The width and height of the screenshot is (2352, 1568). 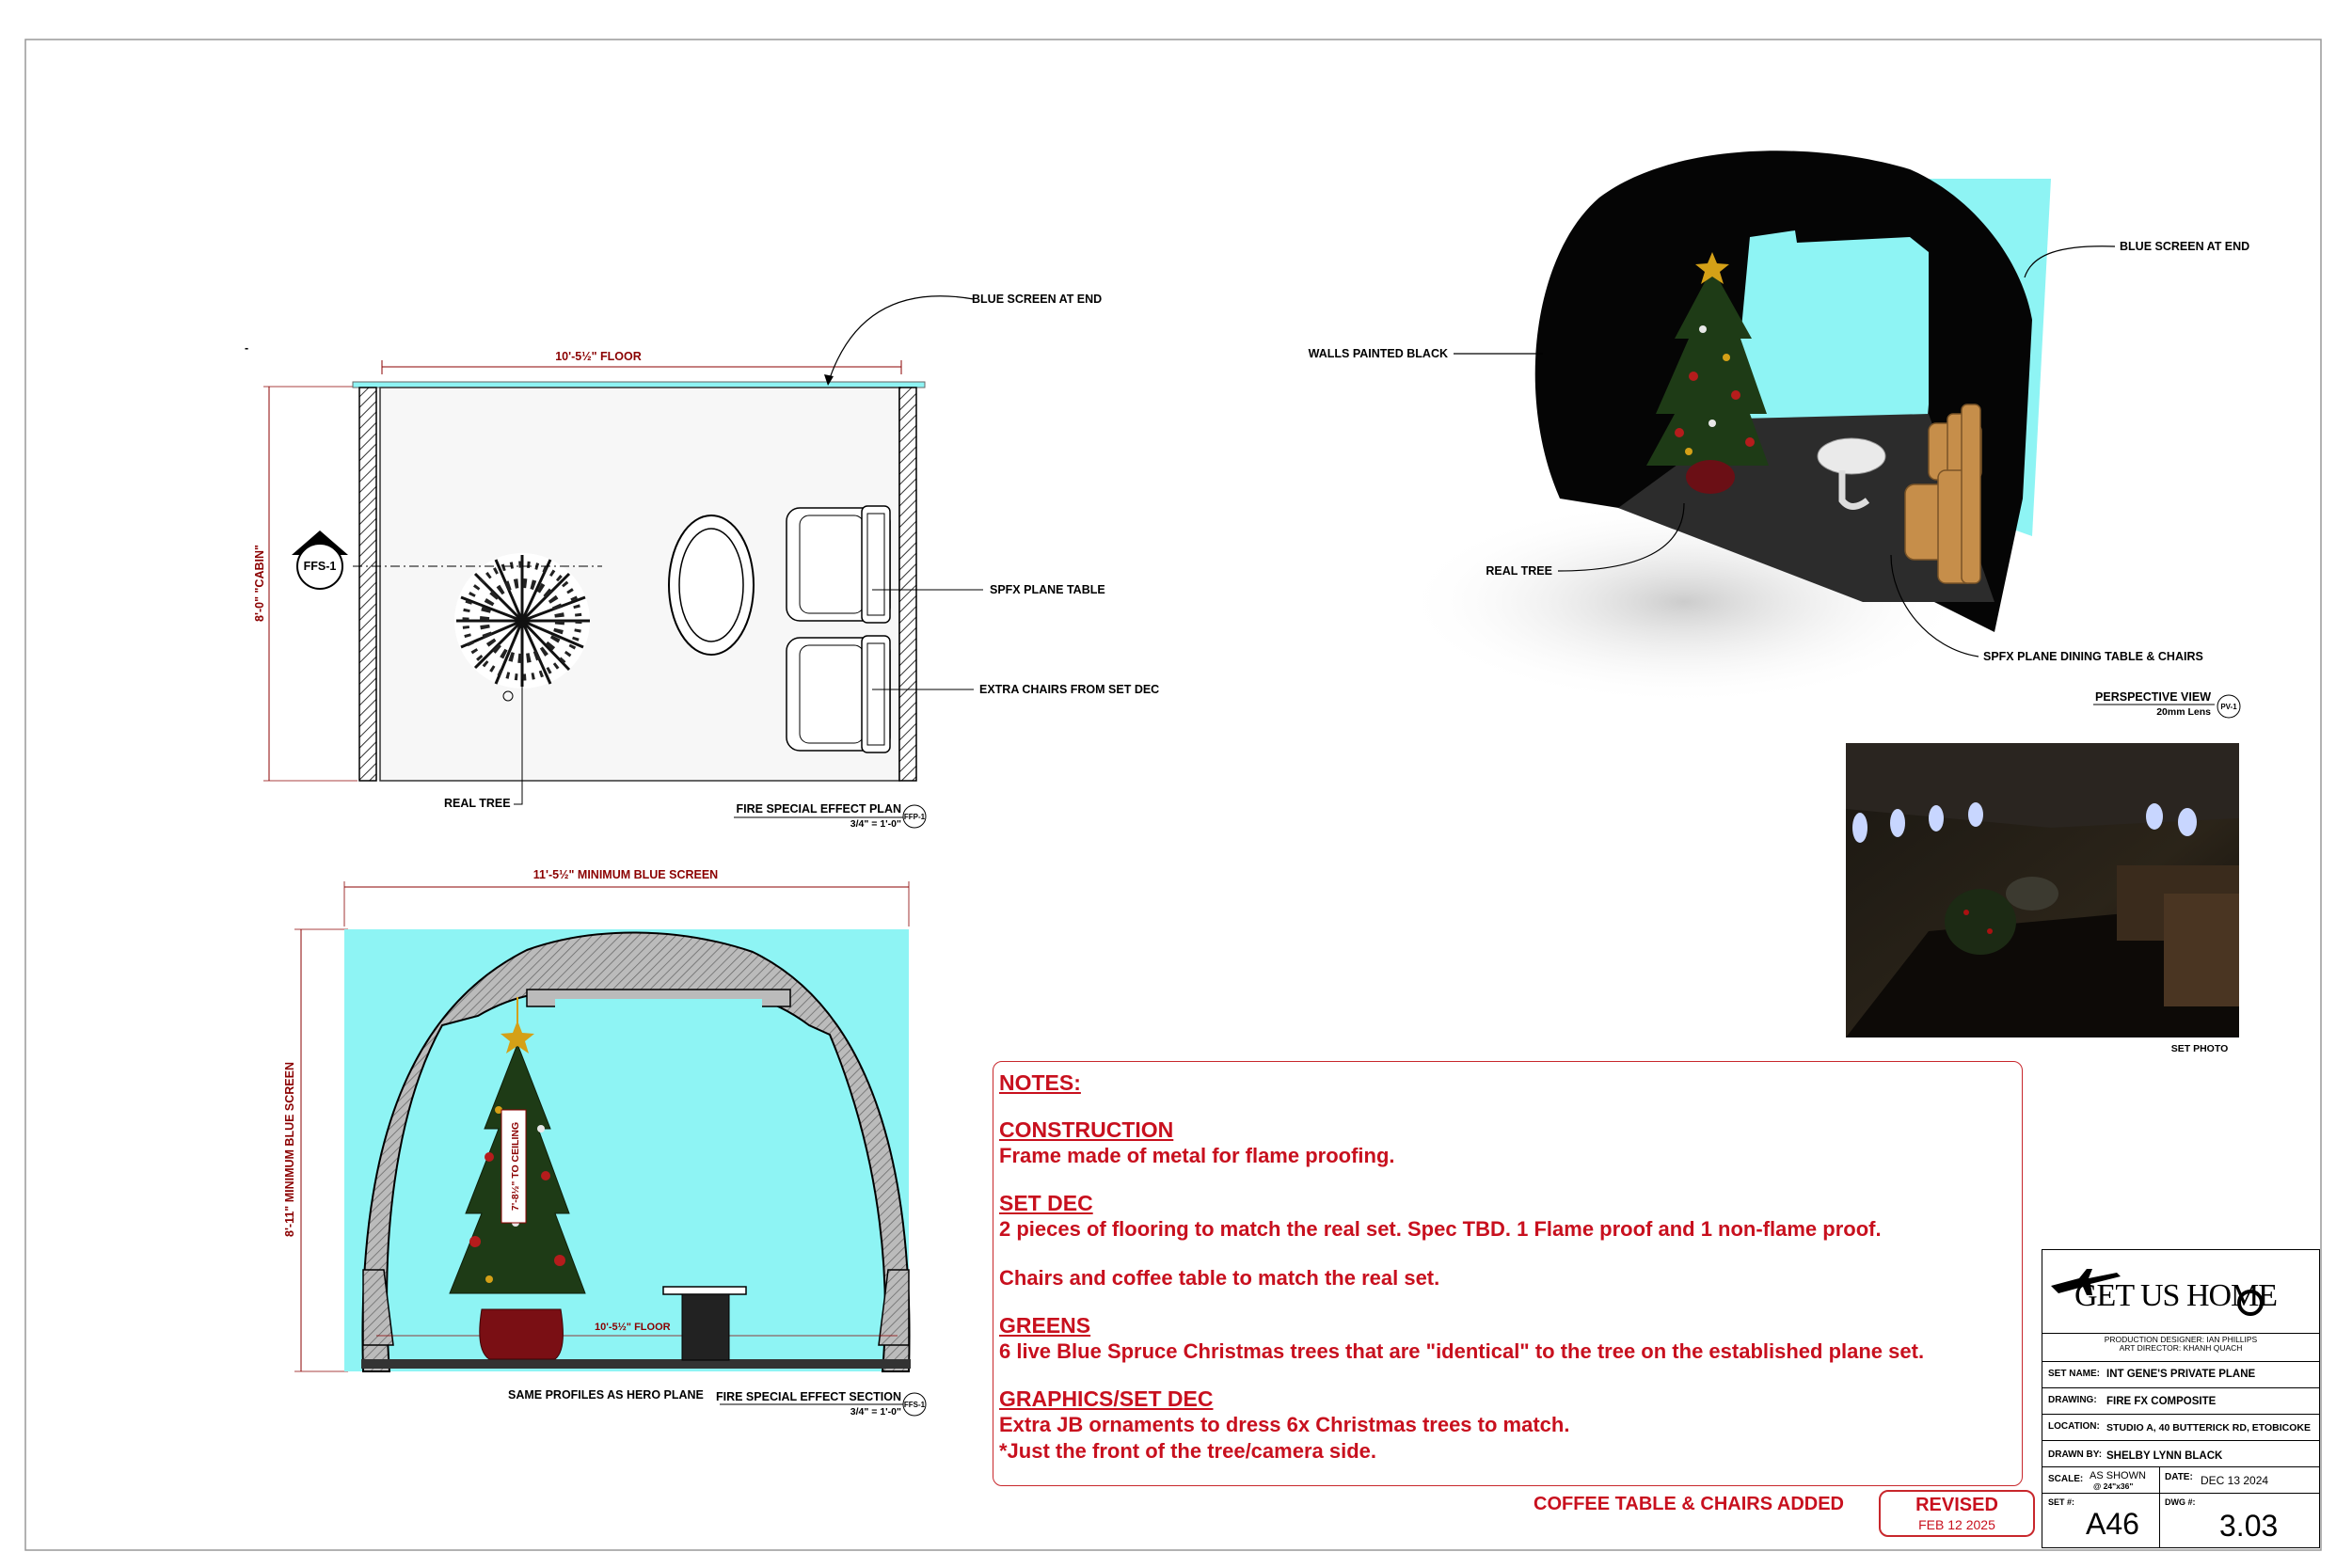 What do you see at coordinates (1197, 1155) in the screenshot?
I see `notes-construction-body: Frame made of metal for flame proofing.` at bounding box center [1197, 1155].